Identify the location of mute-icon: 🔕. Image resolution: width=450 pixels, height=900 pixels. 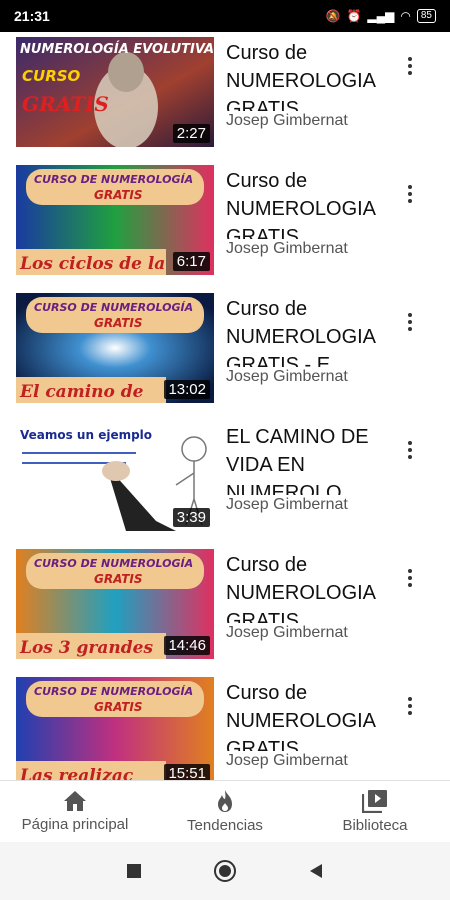
(333, 16).